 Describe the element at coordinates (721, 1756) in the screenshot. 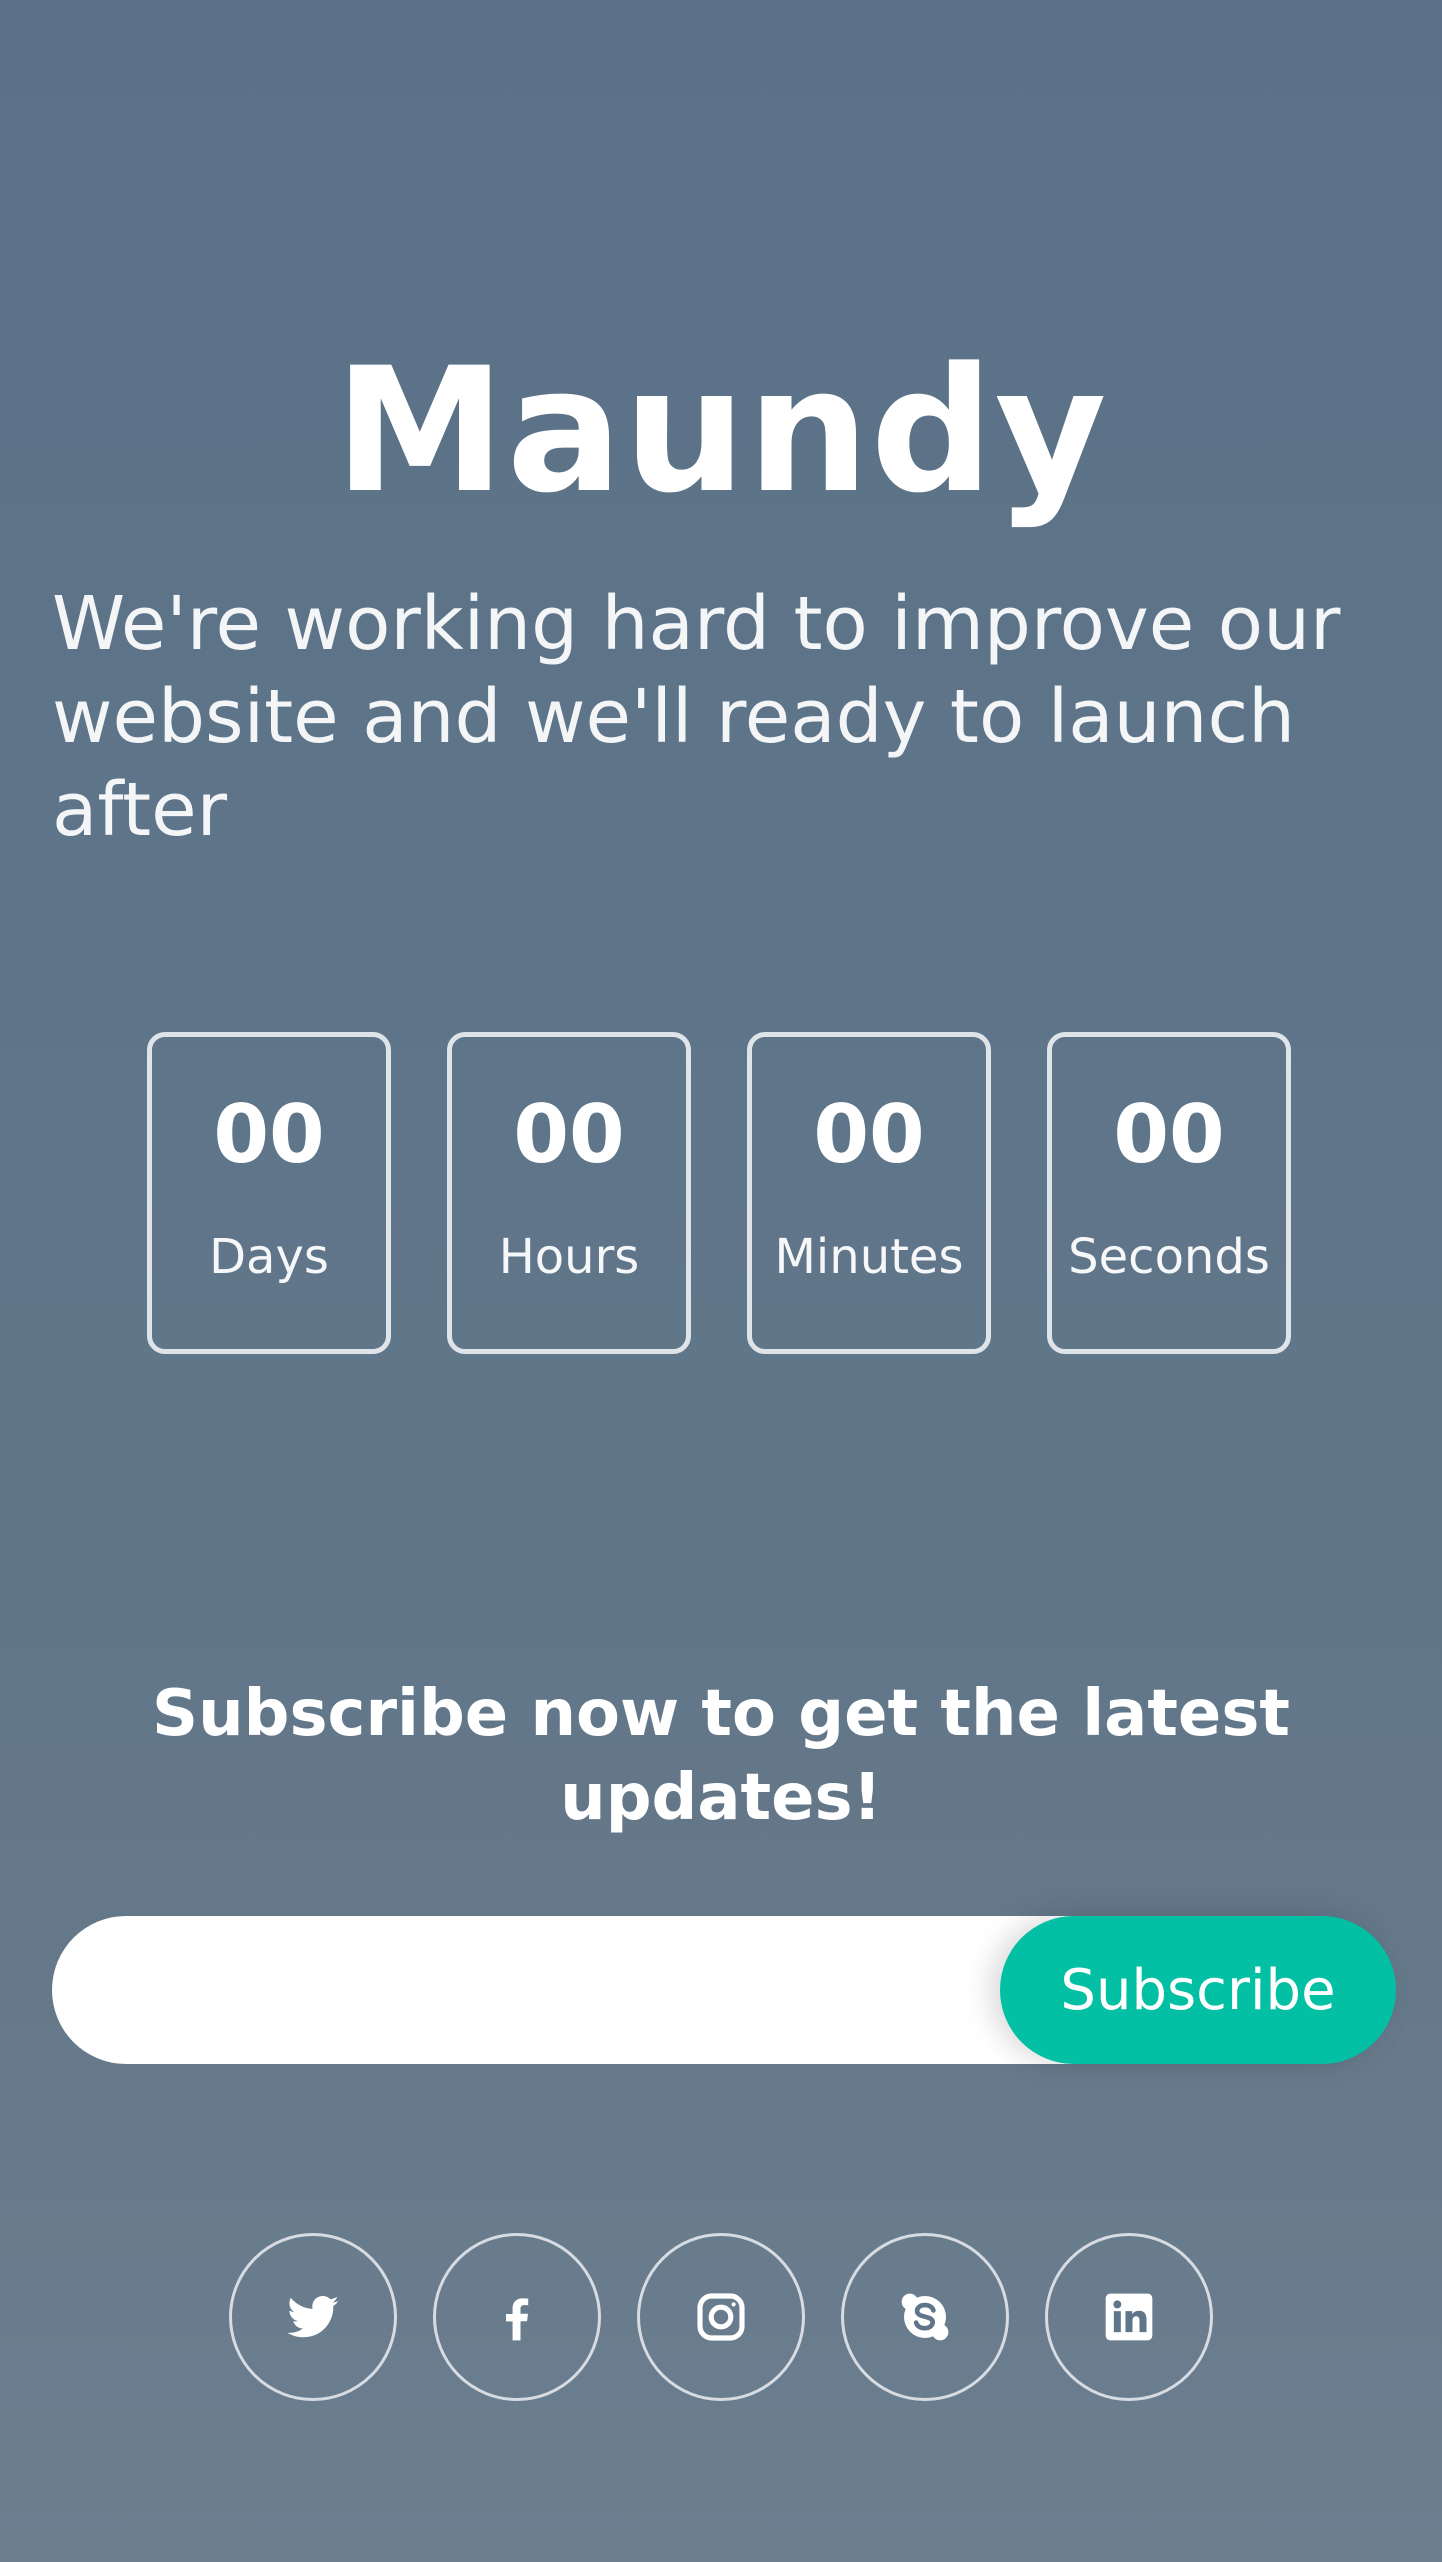

I see `subscribe-title: Subscribe now to get the latest updates!` at that location.